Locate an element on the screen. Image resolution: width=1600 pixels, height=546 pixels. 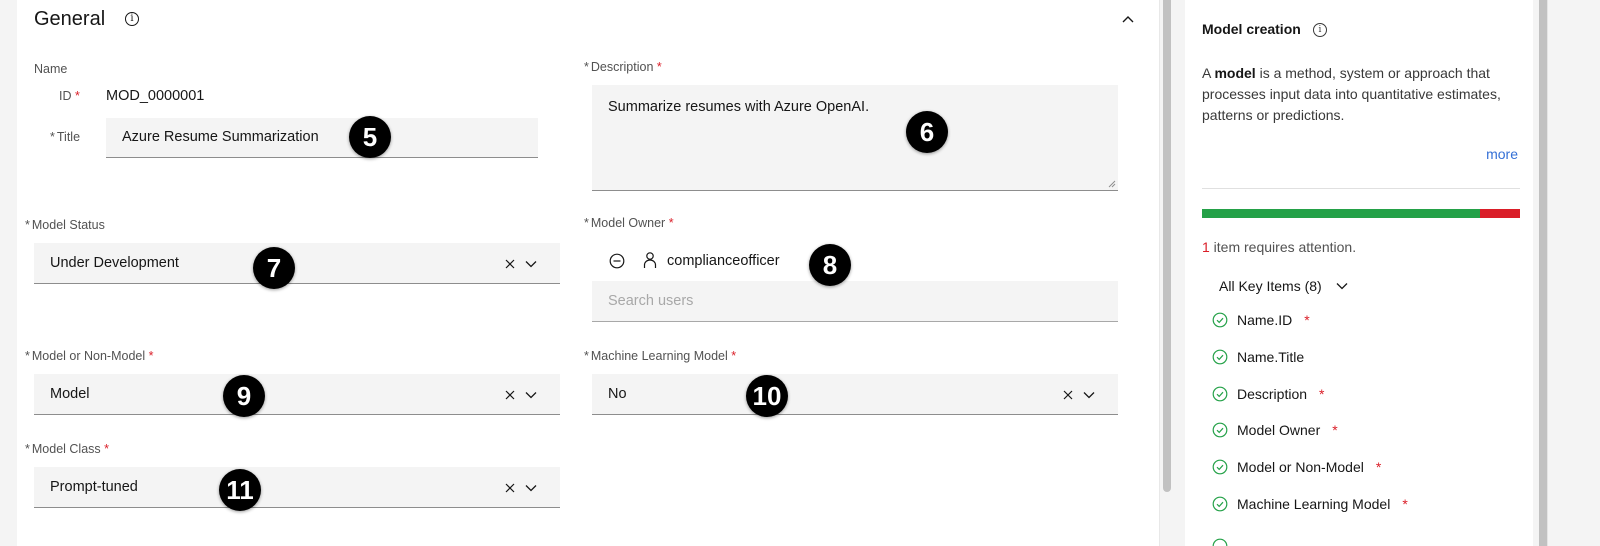
model-or-non-model-label: * Model or Non-Model * is located at coordinates (89, 356).